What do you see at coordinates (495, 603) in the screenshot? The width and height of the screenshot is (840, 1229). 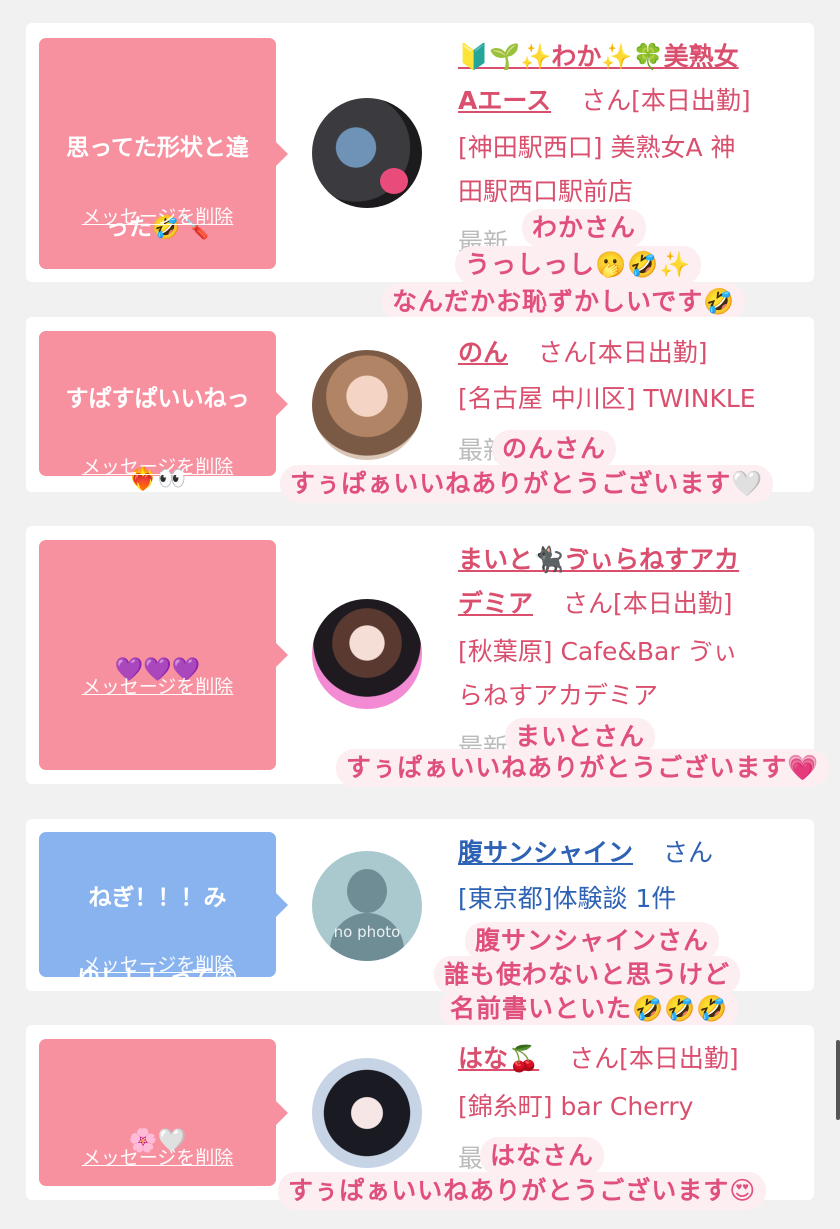 I see `profile-name-link-continued: デミア` at bounding box center [495, 603].